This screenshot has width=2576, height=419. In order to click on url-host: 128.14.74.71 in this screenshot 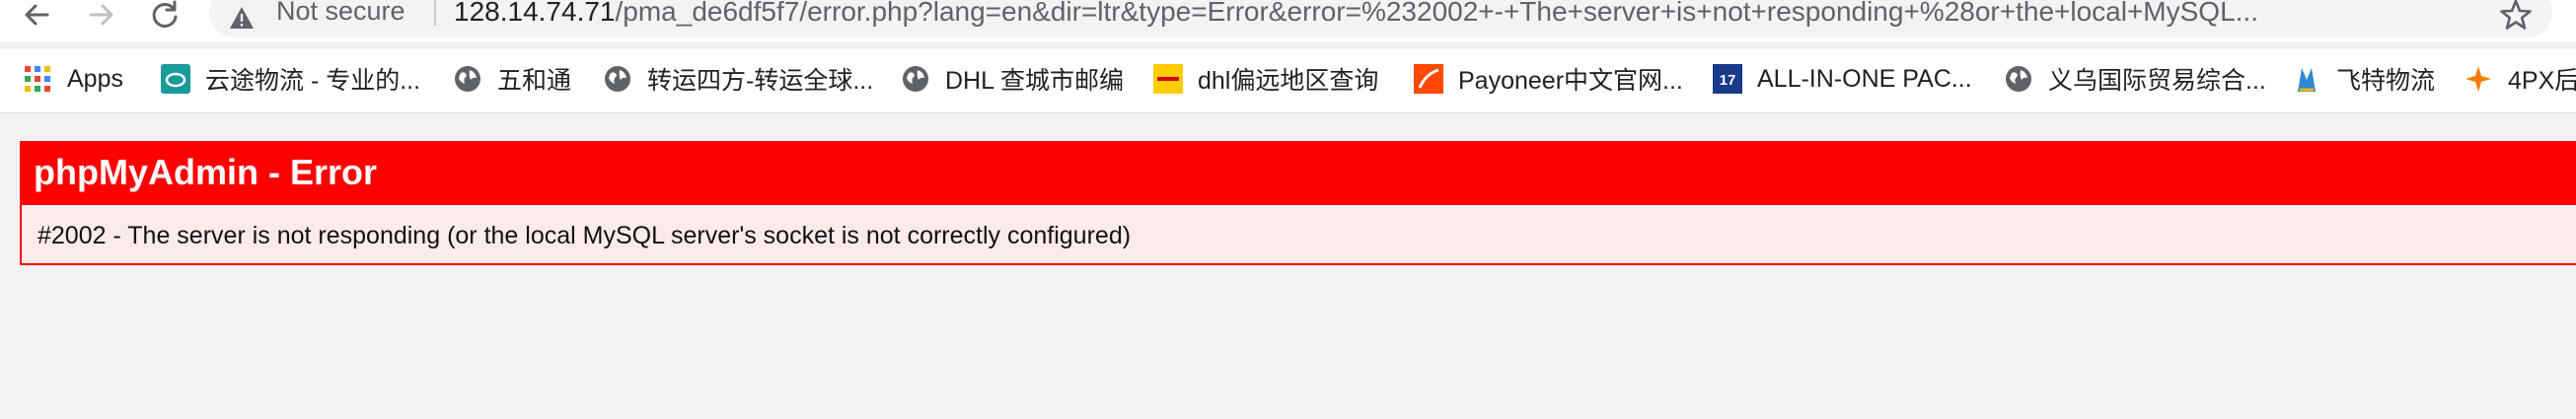, I will do `click(535, 13)`.